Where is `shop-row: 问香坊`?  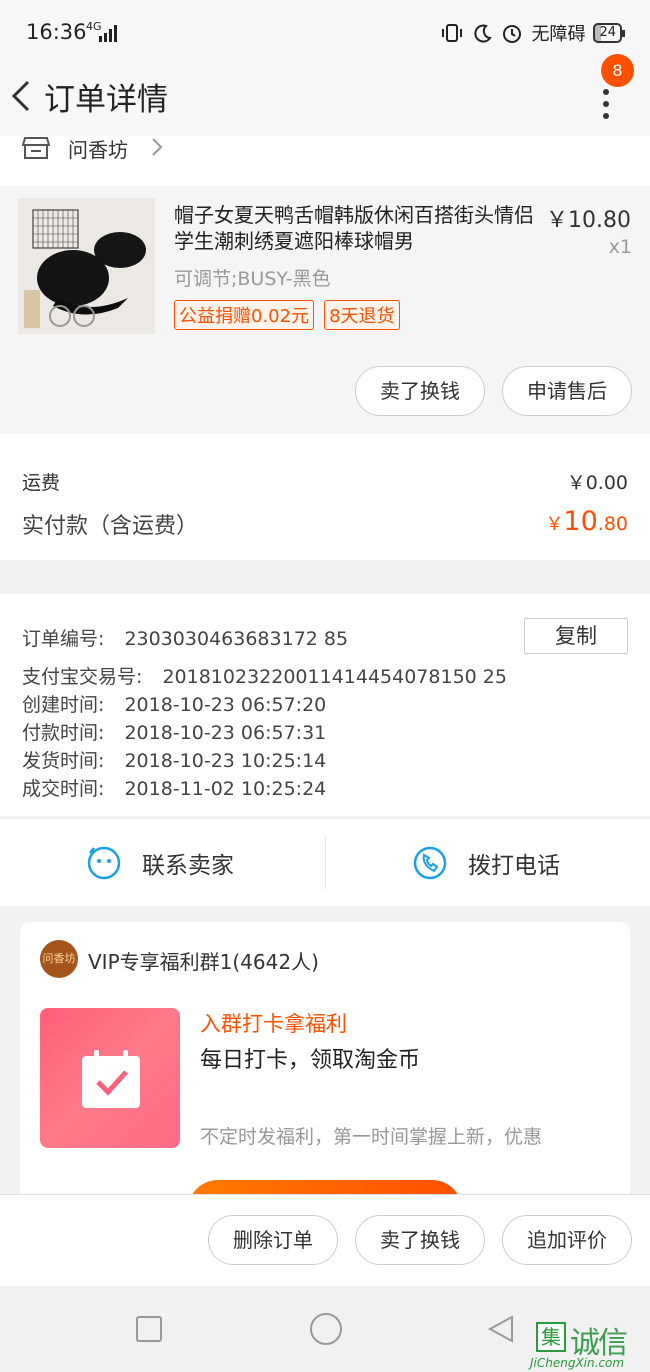
shop-row: 问香坊 is located at coordinates (325, 161).